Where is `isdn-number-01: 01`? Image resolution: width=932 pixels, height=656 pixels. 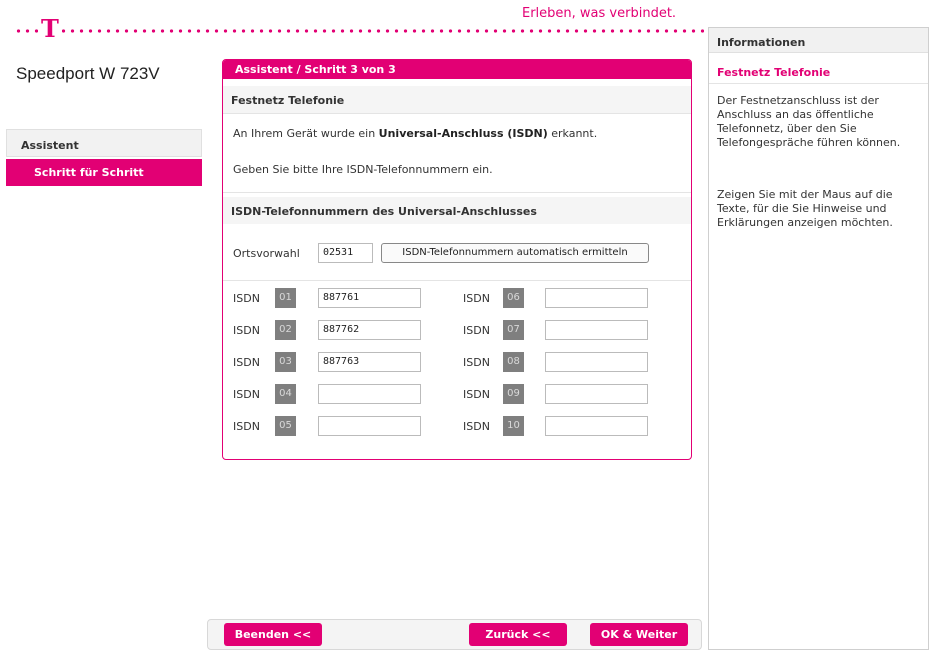 isdn-number-01: 01 is located at coordinates (285, 298).